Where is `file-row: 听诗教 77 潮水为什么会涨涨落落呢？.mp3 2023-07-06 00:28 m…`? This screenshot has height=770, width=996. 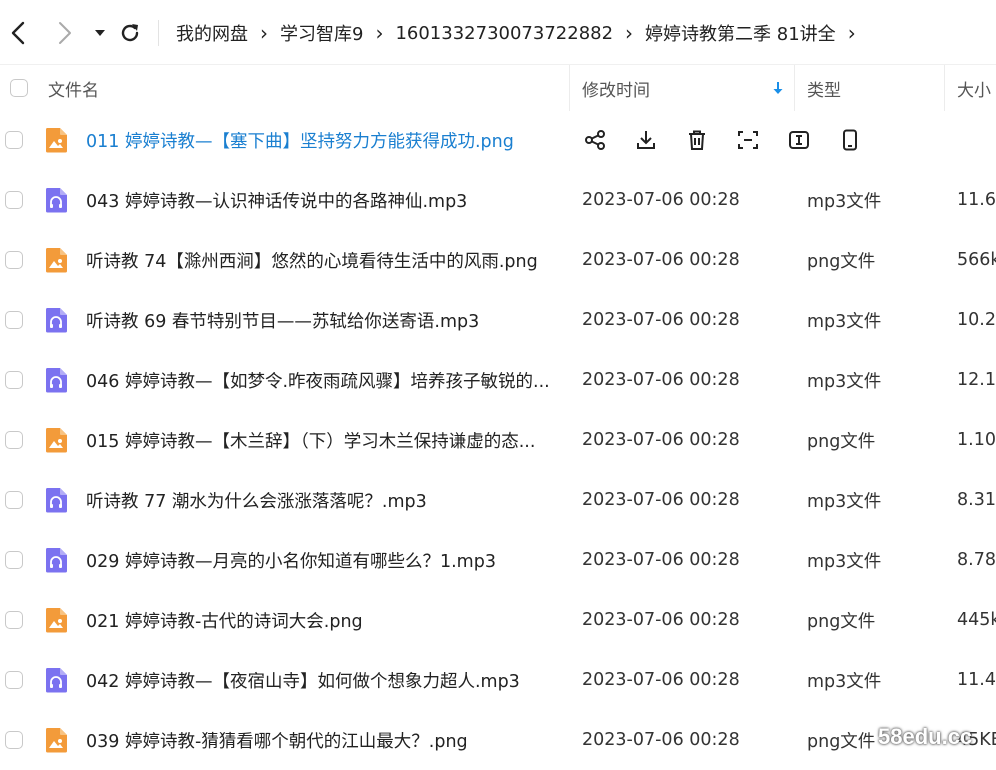
file-row: 听诗教 77 潮水为什么会涨涨落落呢？.mp3 2023-07-06 00:28 m… is located at coordinates (498, 500).